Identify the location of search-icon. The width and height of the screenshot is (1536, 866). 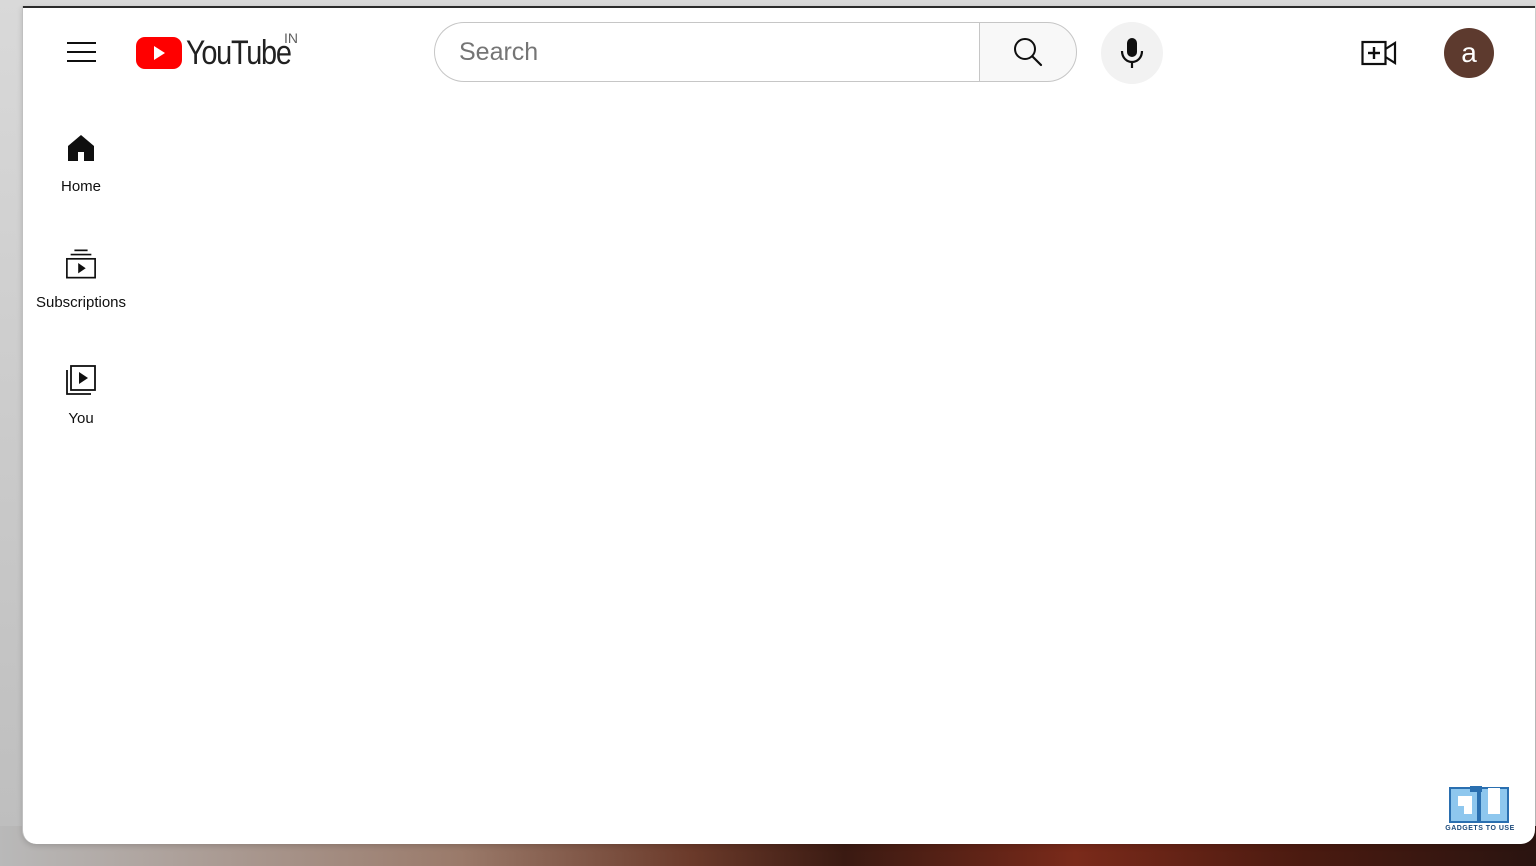
(1028, 52).